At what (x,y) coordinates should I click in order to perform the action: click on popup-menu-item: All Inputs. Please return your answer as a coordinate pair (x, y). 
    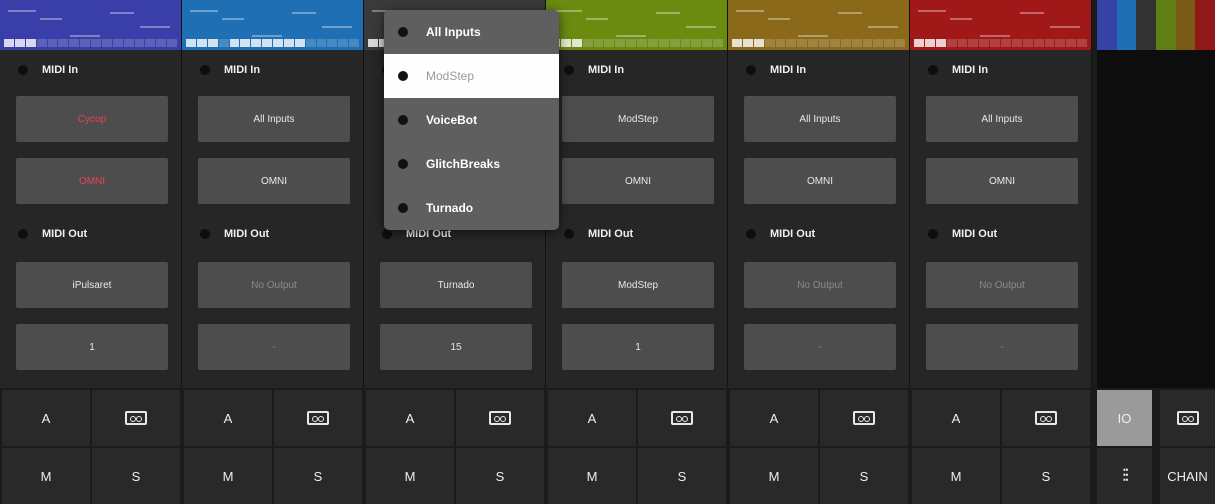
    Looking at the image, I should click on (471, 32).